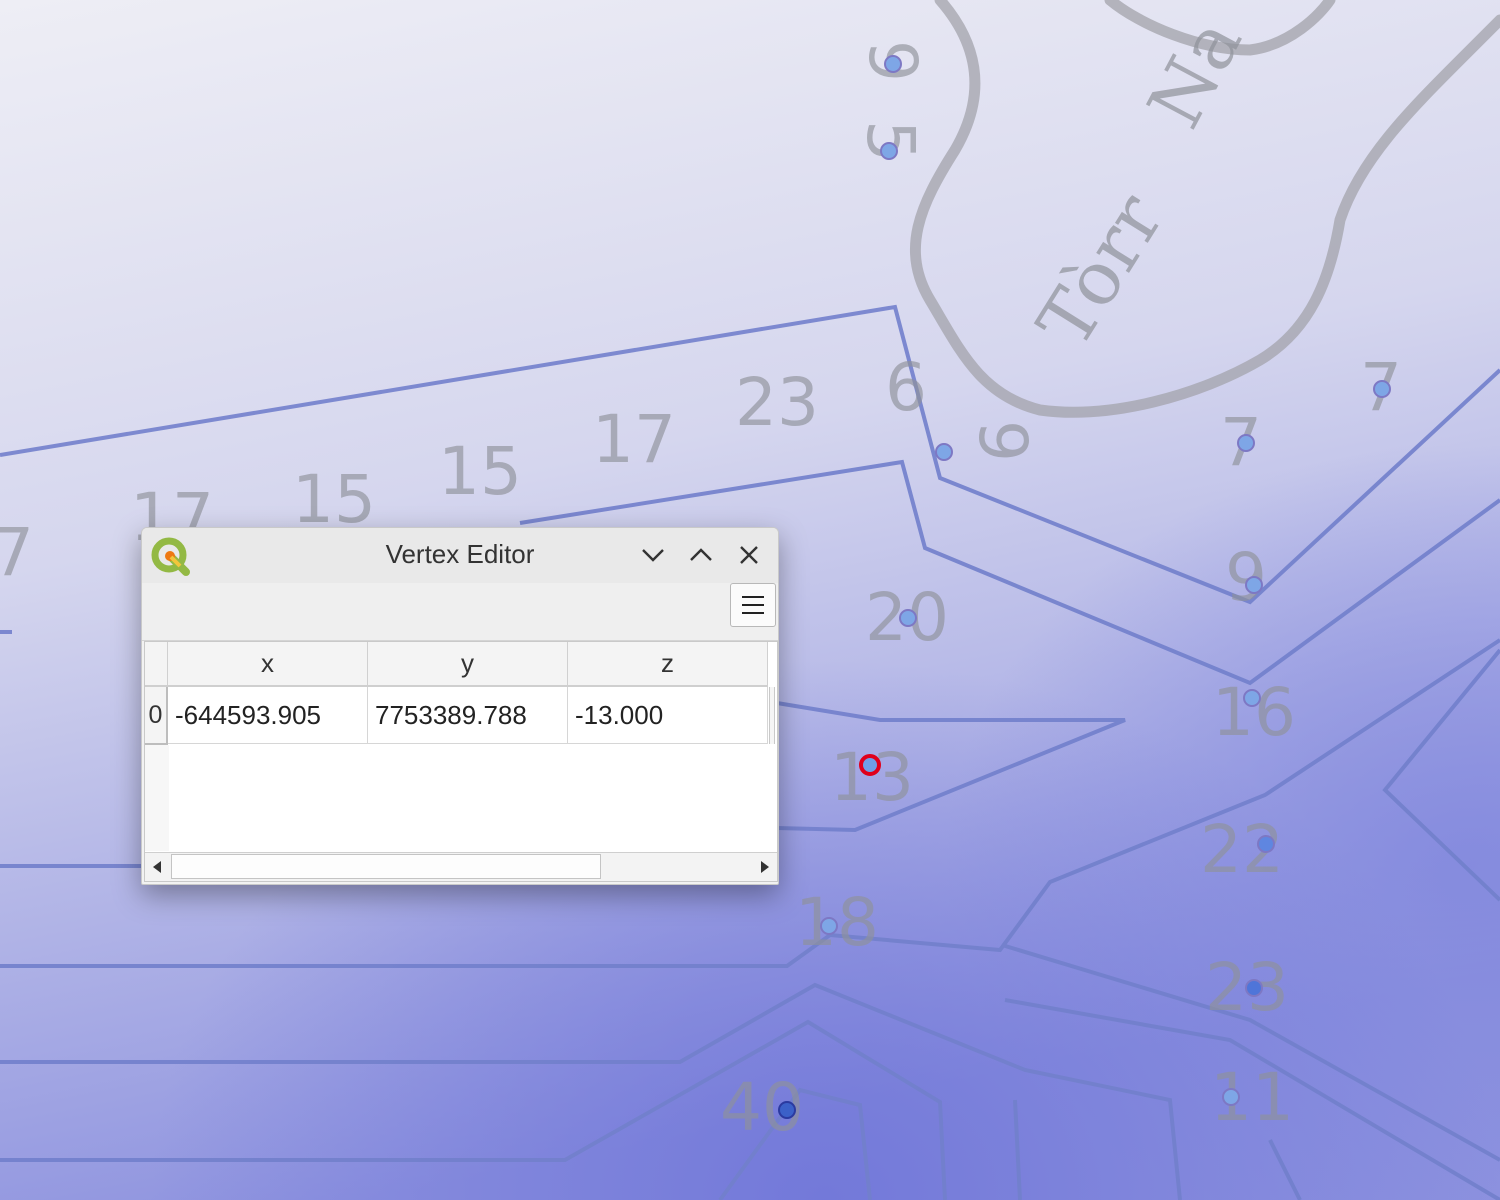 This screenshot has height=1200, width=1500. I want to click on hamburger-menu-icon, so click(753, 605).